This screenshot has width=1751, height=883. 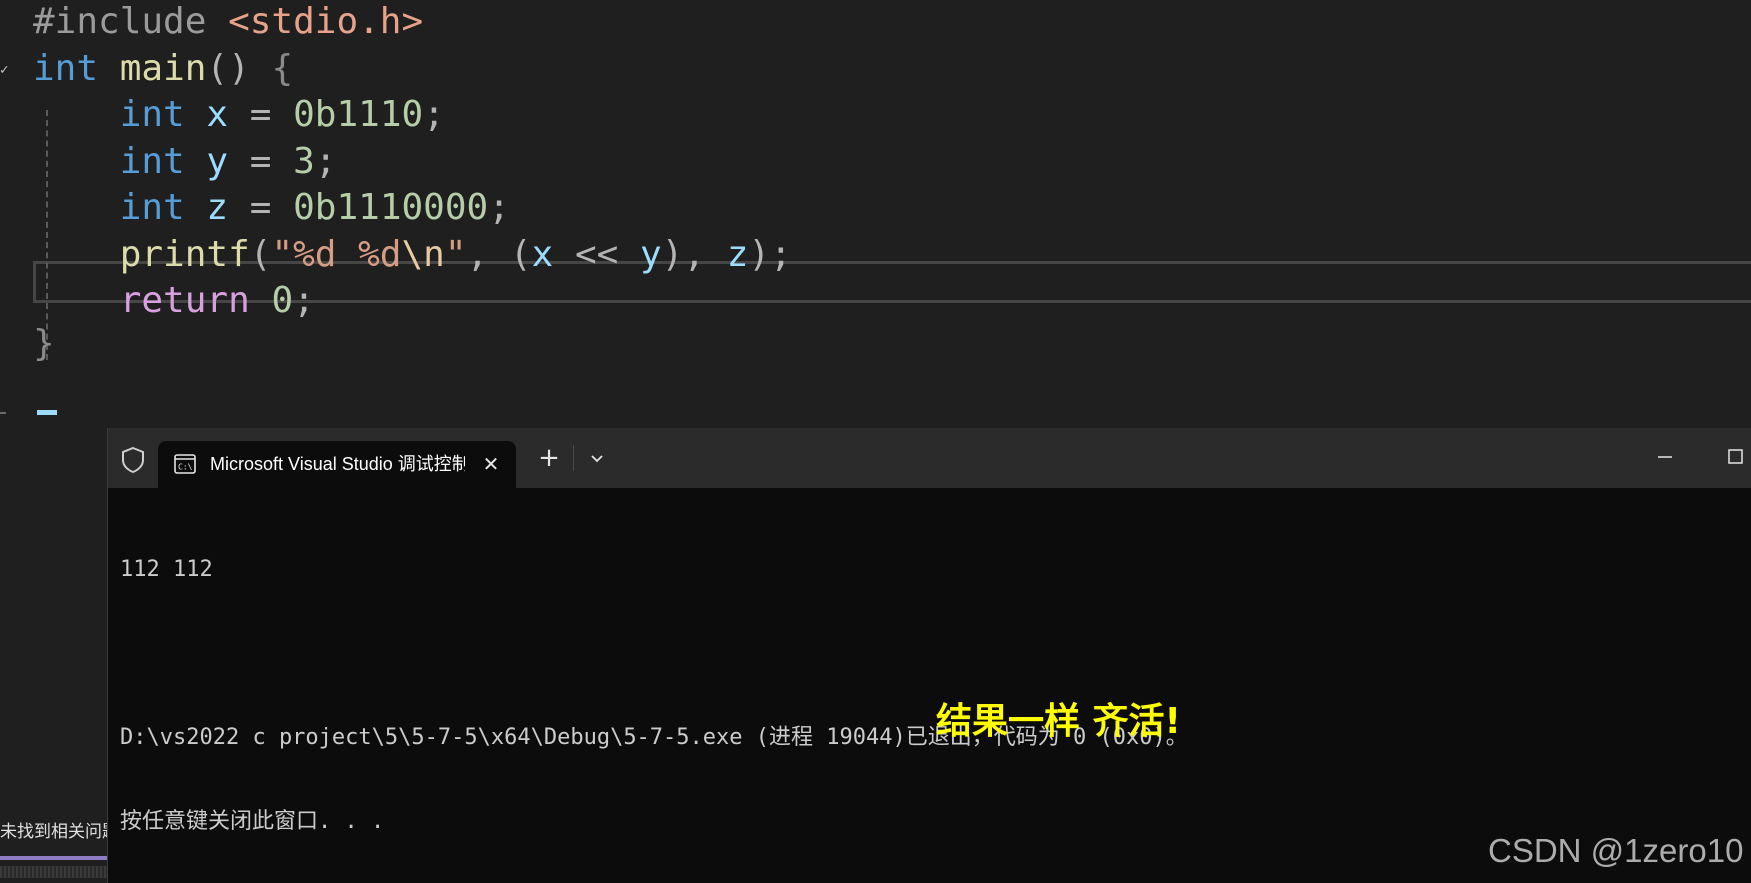 What do you see at coordinates (141, 254) in the screenshot?
I see `code-token: printf` at bounding box center [141, 254].